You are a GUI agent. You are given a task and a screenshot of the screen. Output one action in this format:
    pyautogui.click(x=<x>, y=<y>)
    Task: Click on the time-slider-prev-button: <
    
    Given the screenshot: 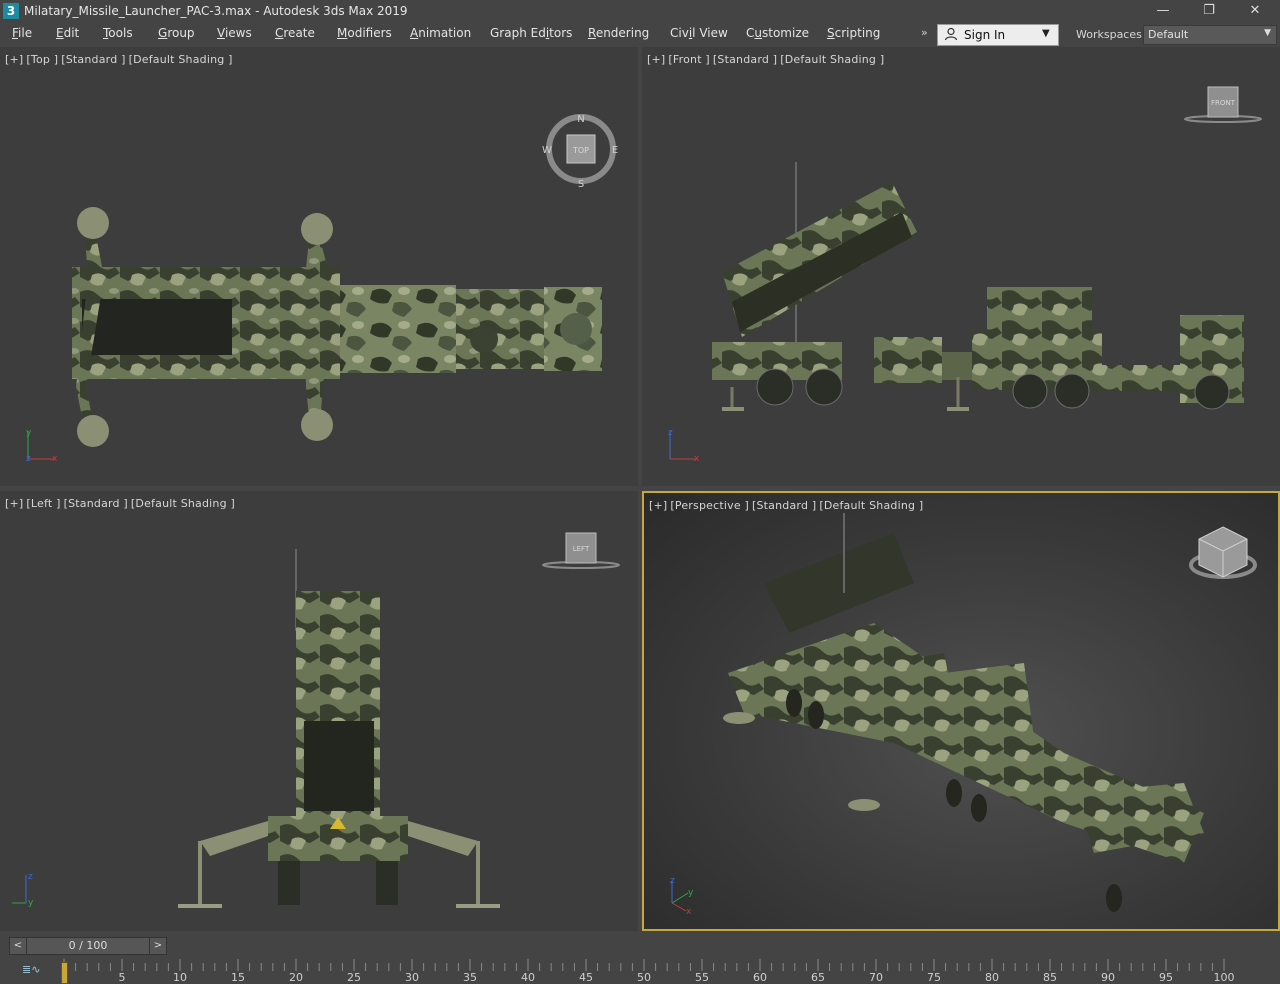 What is the action you would take?
    pyautogui.click(x=18, y=946)
    